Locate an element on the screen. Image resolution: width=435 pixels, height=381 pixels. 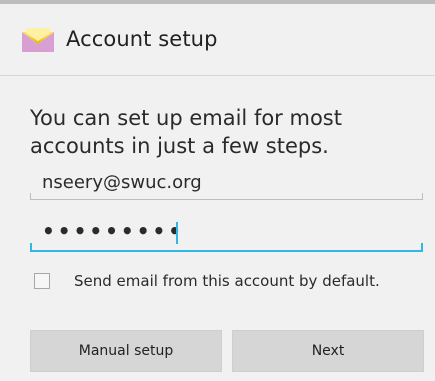
manual-setup-button: Manual setup is located at coordinates (126, 351).